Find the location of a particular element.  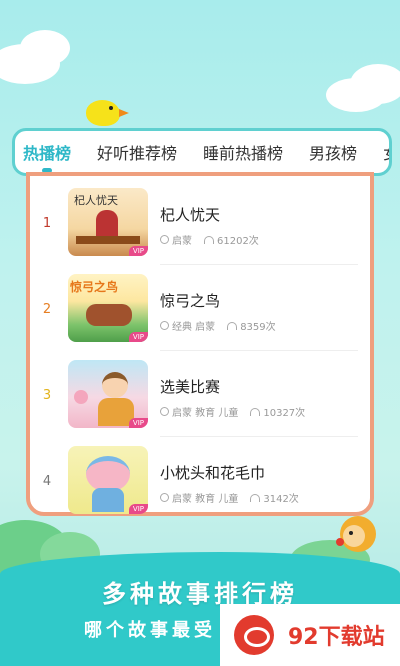

rank-number: 3 is located at coordinates (47, 395).